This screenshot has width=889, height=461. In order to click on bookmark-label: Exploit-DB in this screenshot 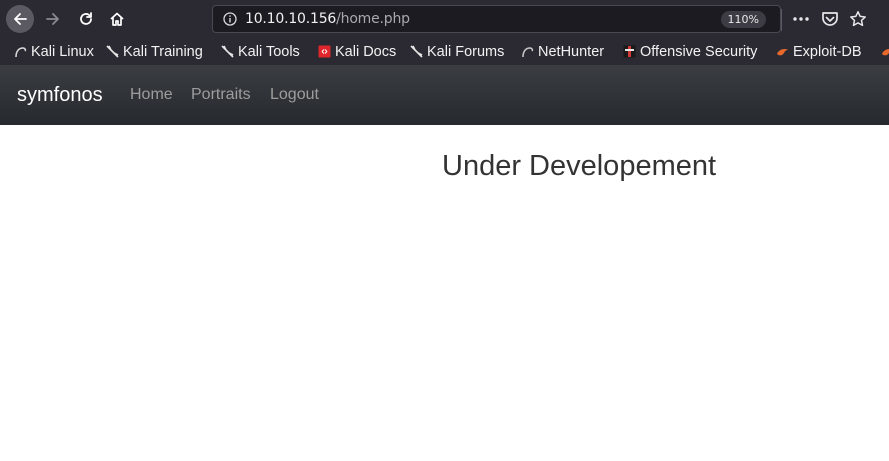, I will do `click(827, 51)`.